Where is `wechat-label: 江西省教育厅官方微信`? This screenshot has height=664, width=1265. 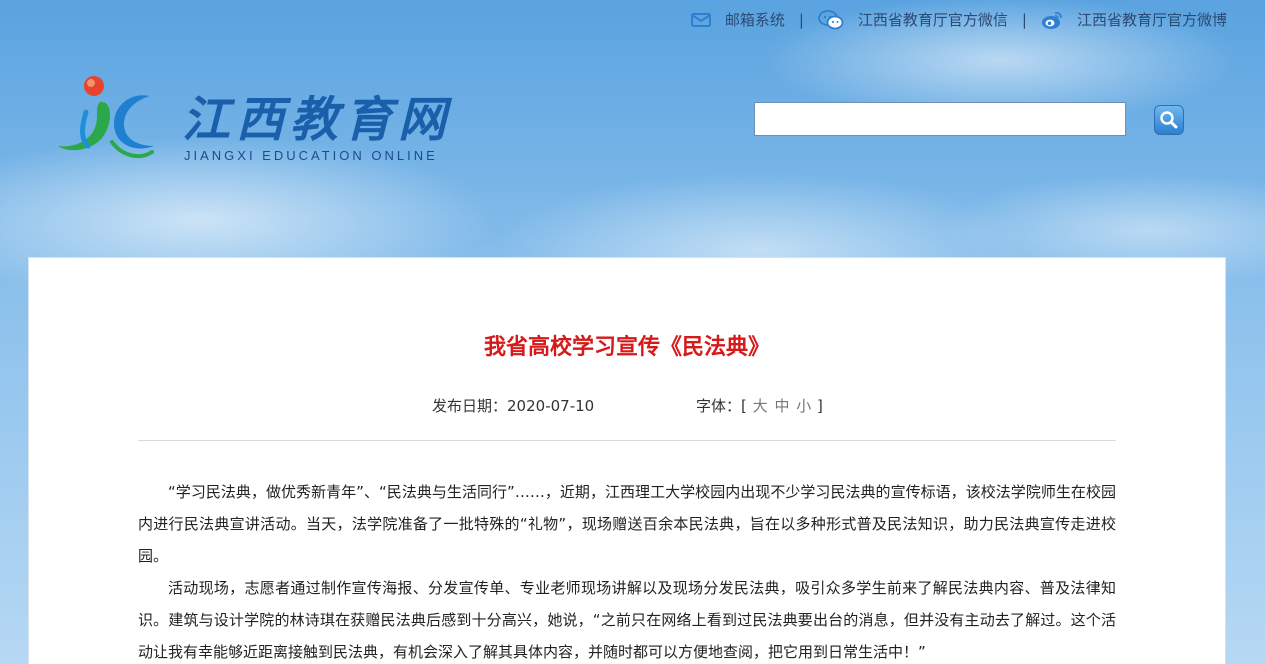 wechat-label: 江西省教育厅官方微信 is located at coordinates (932, 20).